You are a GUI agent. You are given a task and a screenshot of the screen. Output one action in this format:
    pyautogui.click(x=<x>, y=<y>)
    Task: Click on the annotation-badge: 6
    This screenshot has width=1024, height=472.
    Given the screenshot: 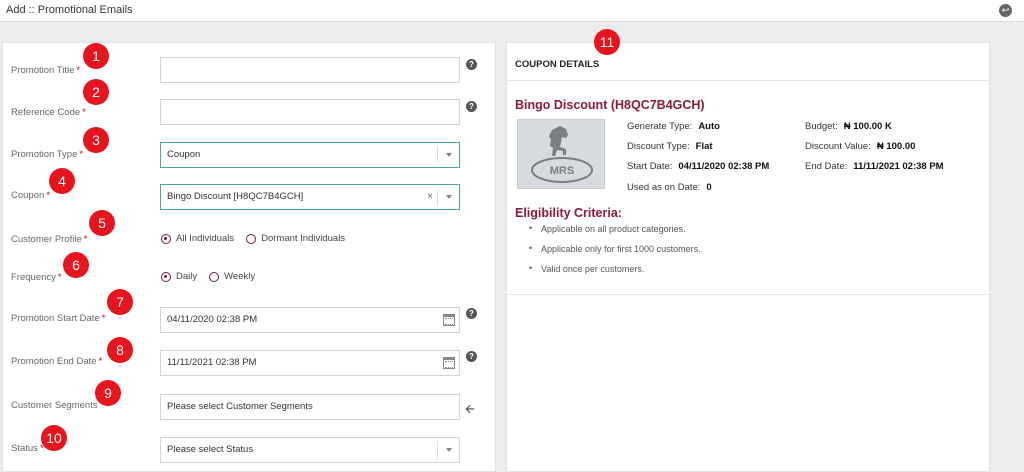 What is the action you would take?
    pyautogui.click(x=76, y=265)
    